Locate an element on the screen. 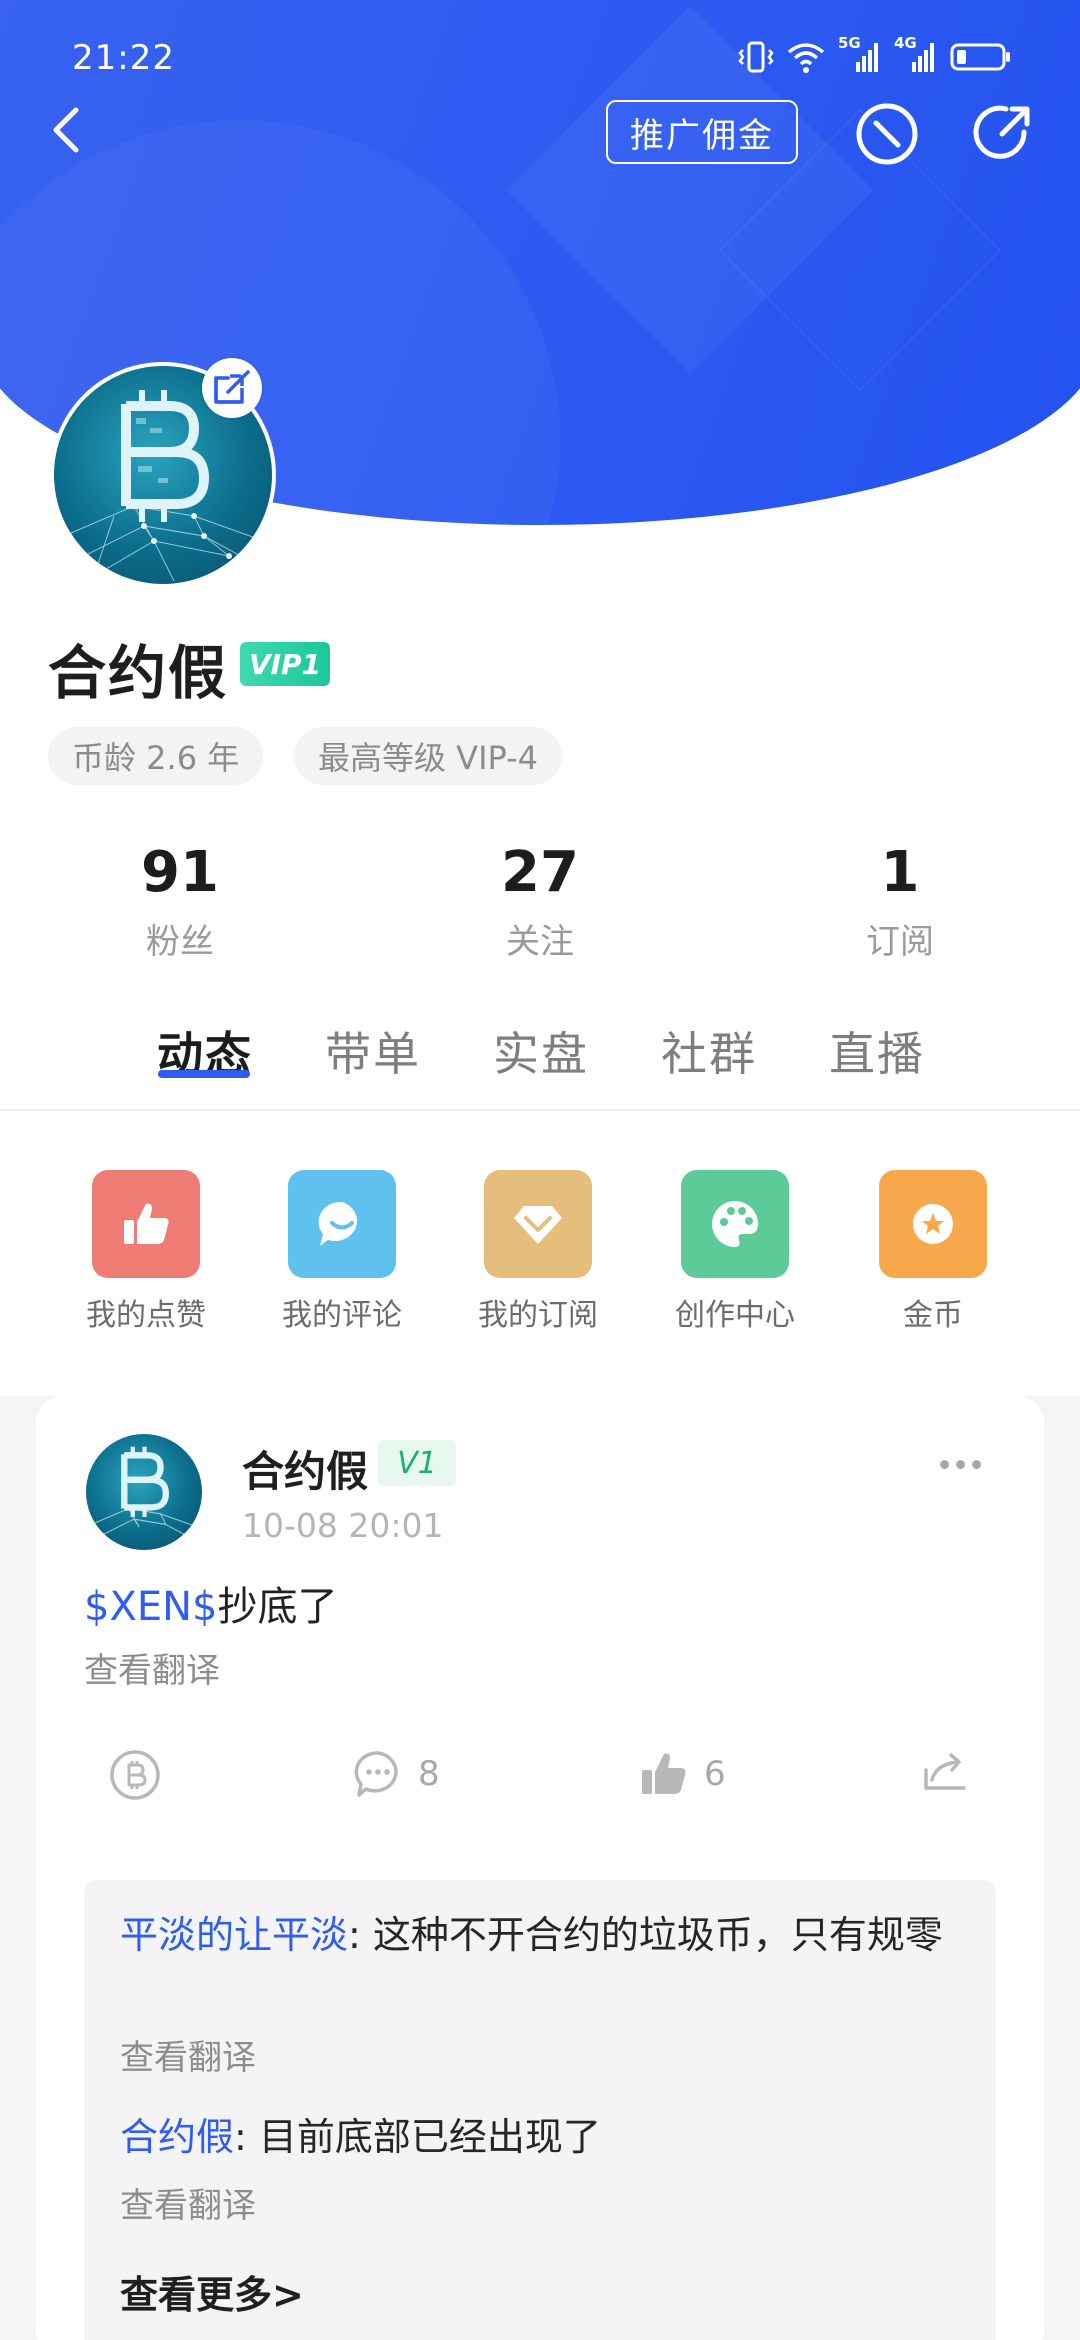  divider is located at coordinates (540, 1110).